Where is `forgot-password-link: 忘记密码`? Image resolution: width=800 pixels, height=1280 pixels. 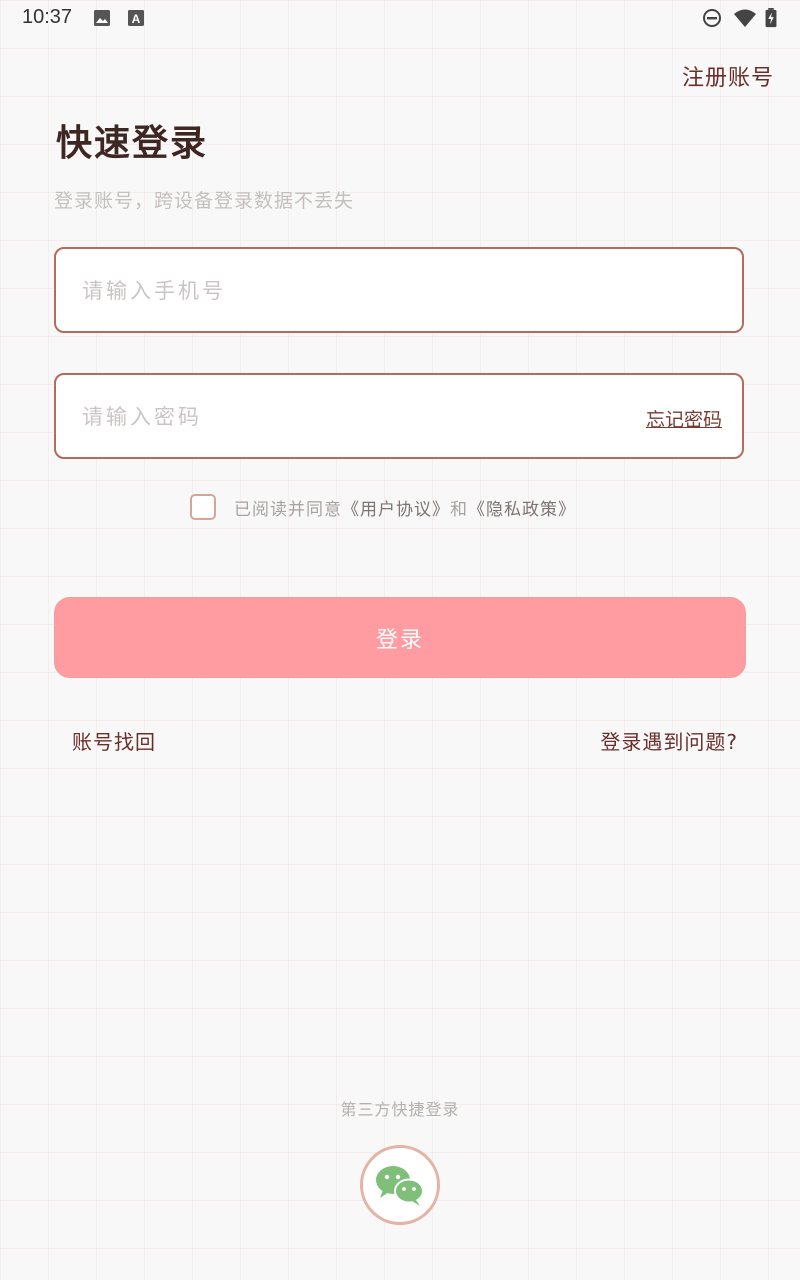
forgot-password-link: 忘记密码 is located at coordinates (684, 418).